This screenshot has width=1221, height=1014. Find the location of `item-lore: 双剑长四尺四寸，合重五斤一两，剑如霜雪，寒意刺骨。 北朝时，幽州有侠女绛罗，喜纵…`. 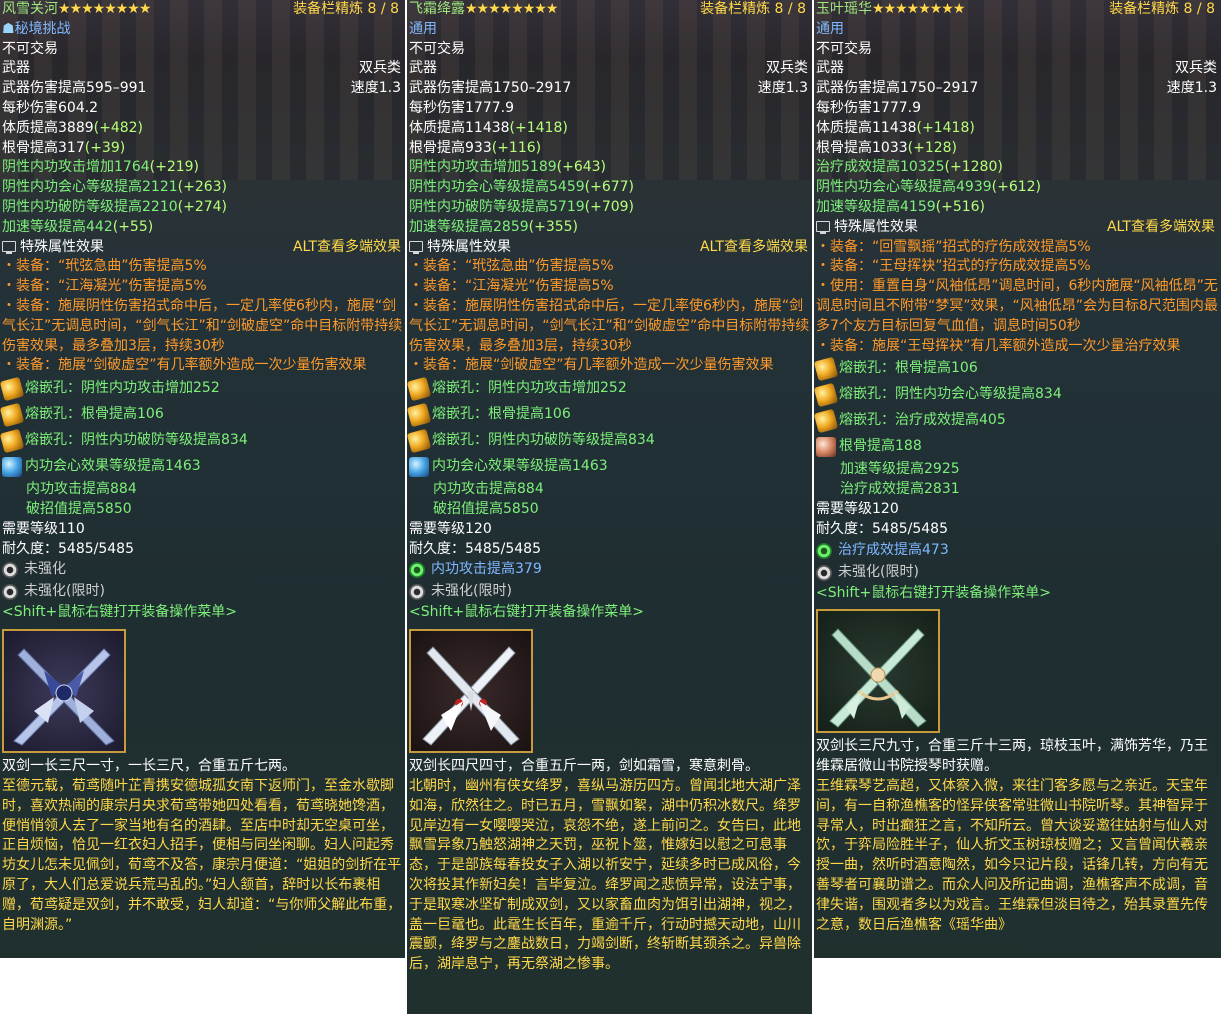

item-lore: 双剑长四尺四寸，合重五斤一两，剑如霜雪，寒意刺骨。 北朝时，幽州有侠女绛罗，喜纵… is located at coordinates (610, 866).